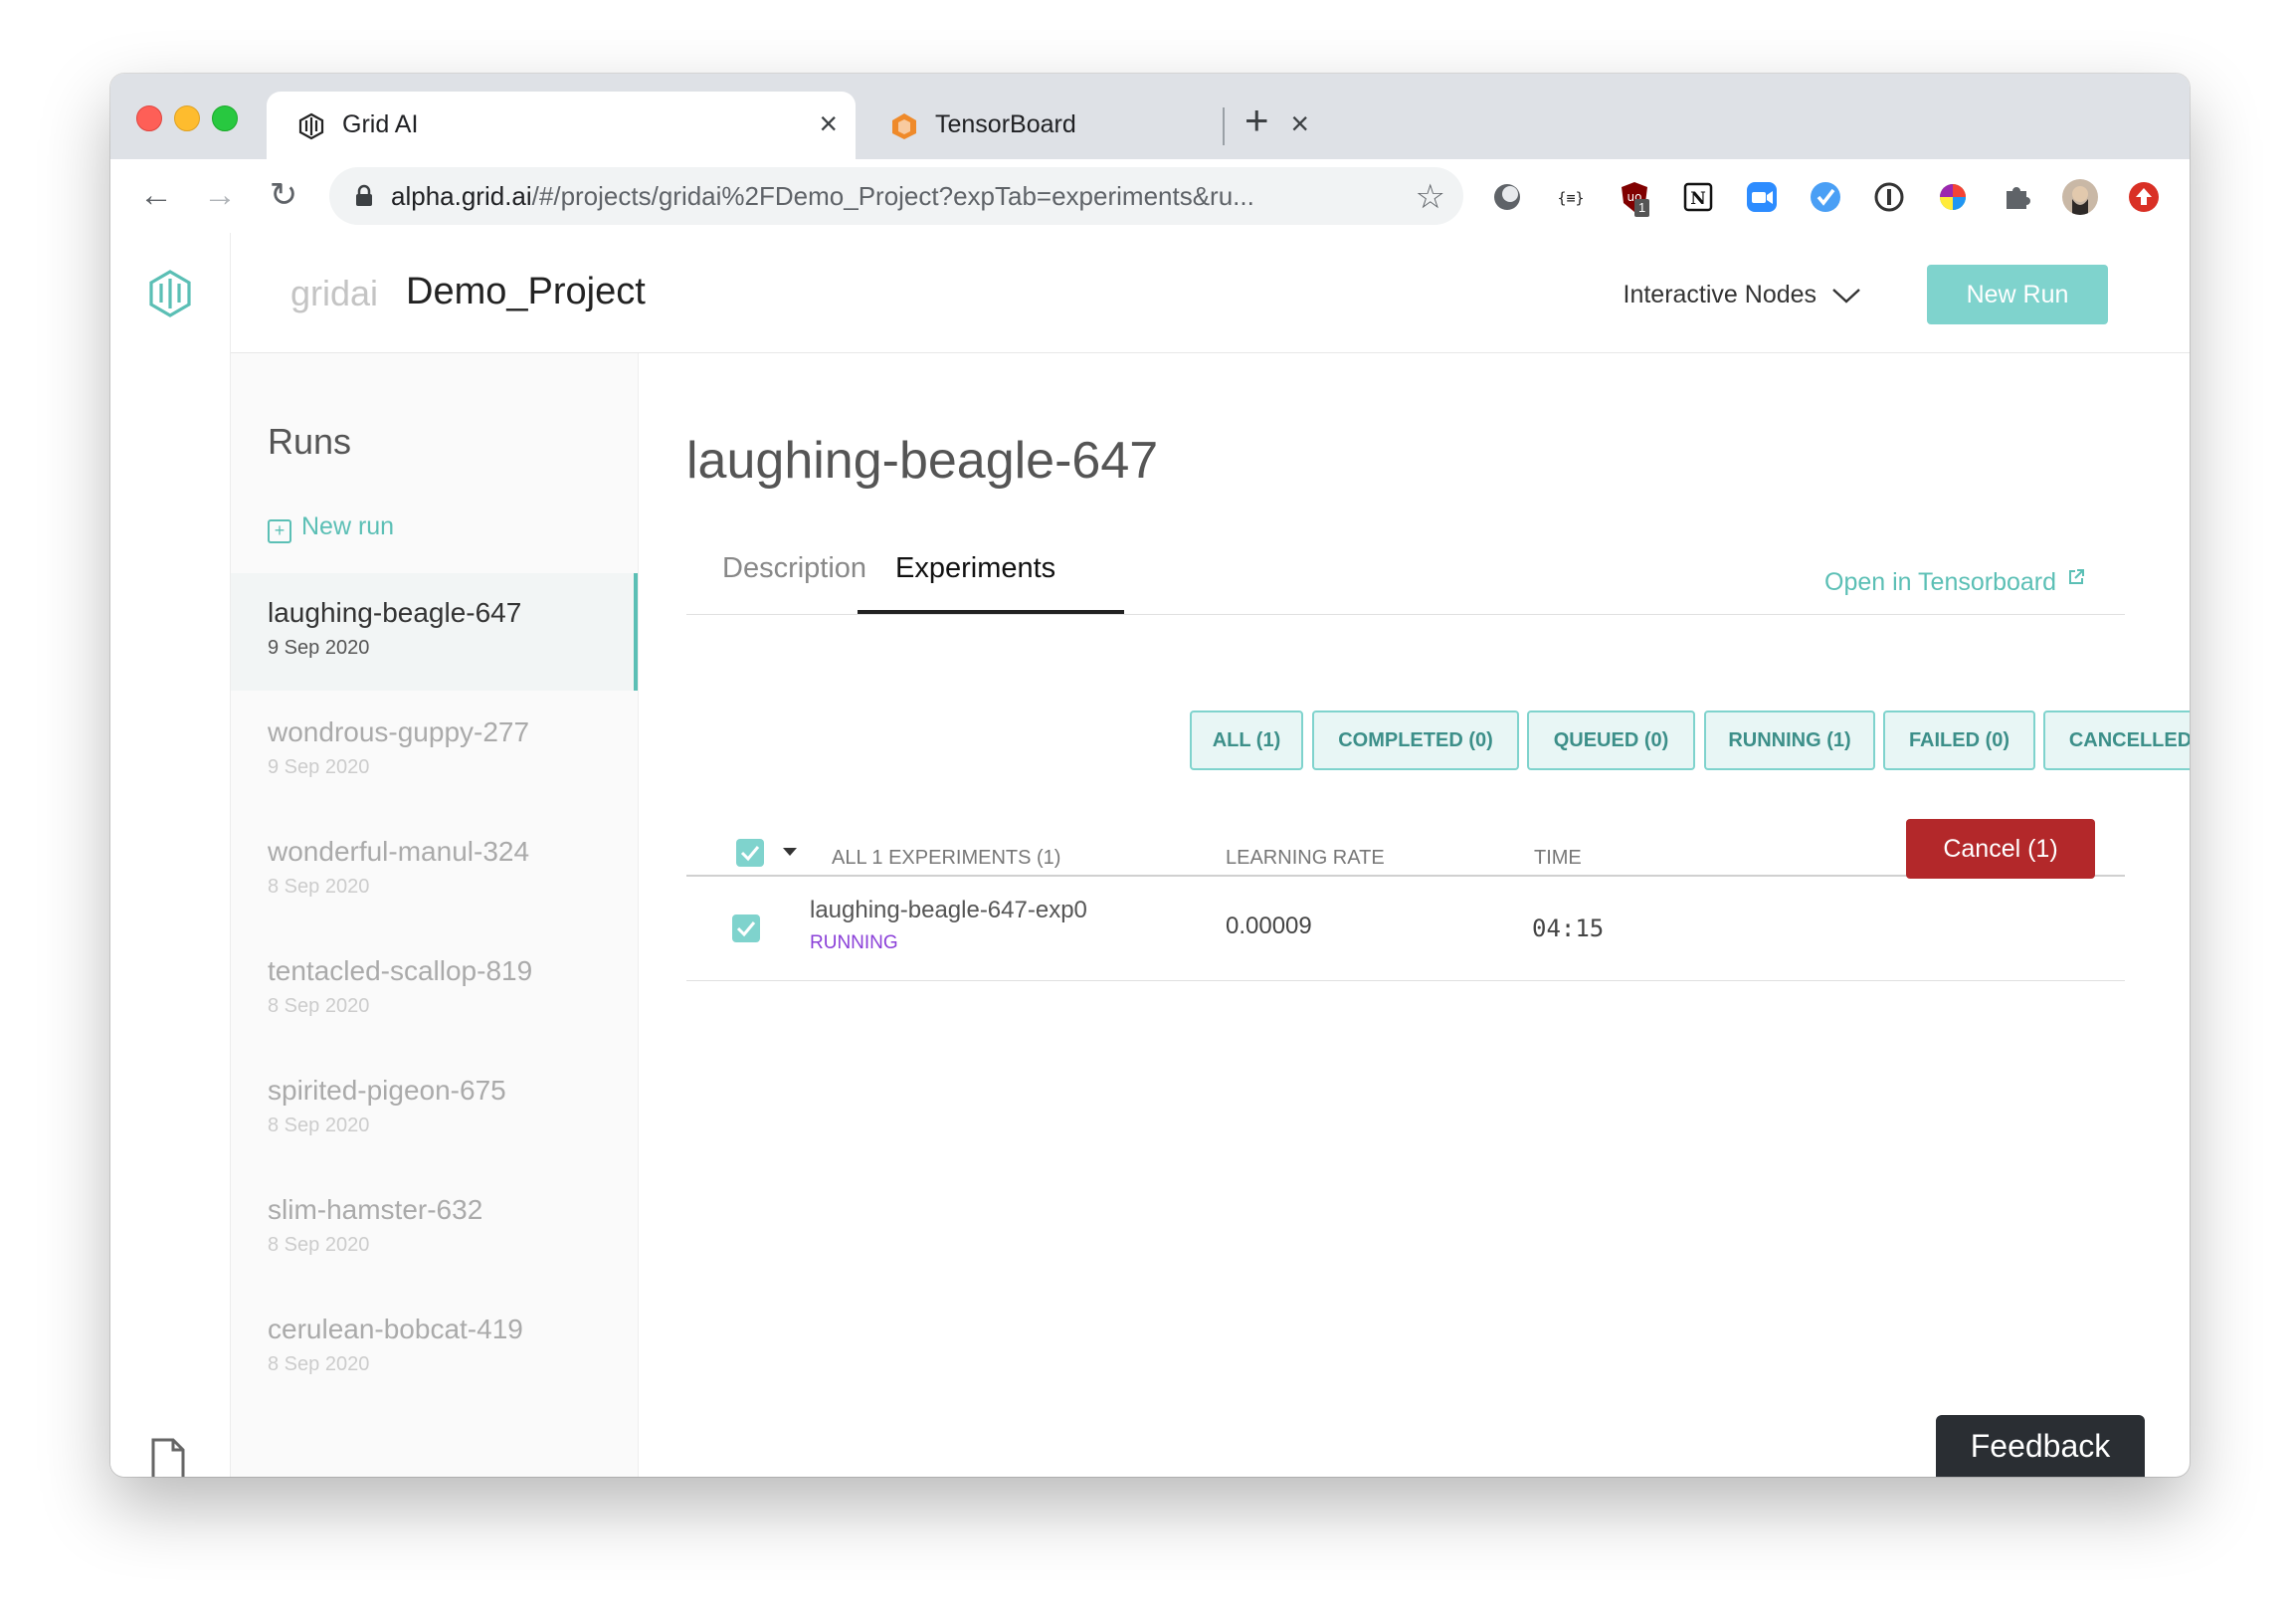 This screenshot has width=2296, height=1624. I want to click on run-item-slim-hamster-632: slim-hamster-632 8 Sep 2020, so click(435, 1229).